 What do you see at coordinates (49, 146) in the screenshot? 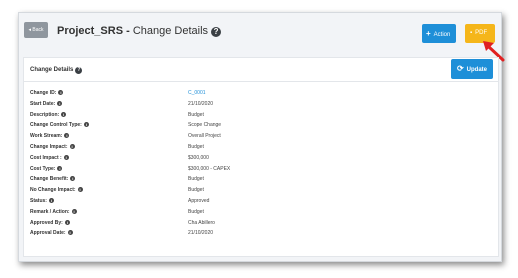
I see `detail-label-text: Change Impact:` at bounding box center [49, 146].